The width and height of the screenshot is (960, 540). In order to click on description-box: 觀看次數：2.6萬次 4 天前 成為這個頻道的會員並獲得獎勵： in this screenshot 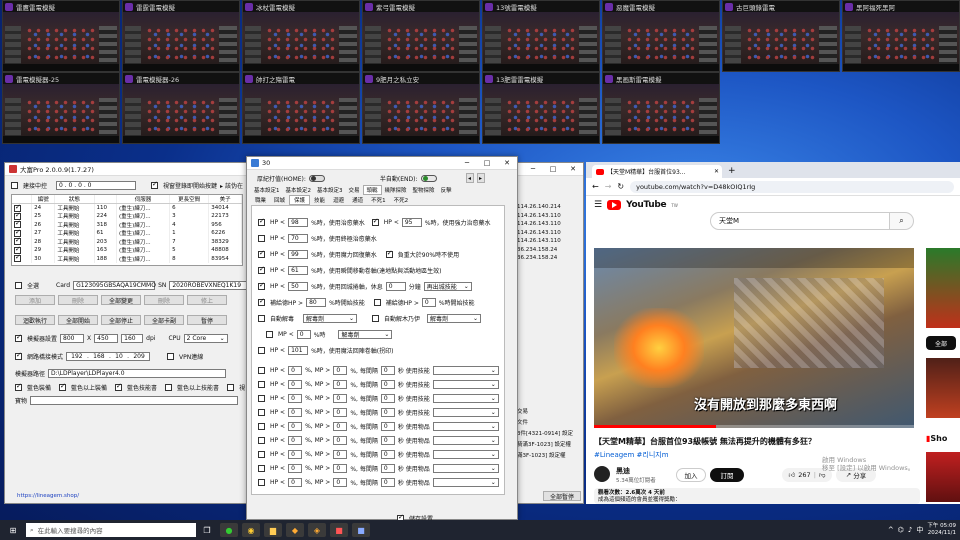, I will do `click(757, 496)`.